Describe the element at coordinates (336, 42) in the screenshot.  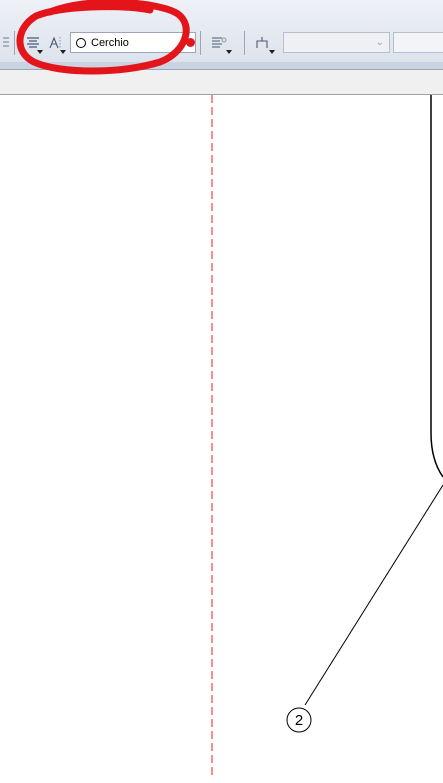
I see `layer-combo: ⌄` at that location.